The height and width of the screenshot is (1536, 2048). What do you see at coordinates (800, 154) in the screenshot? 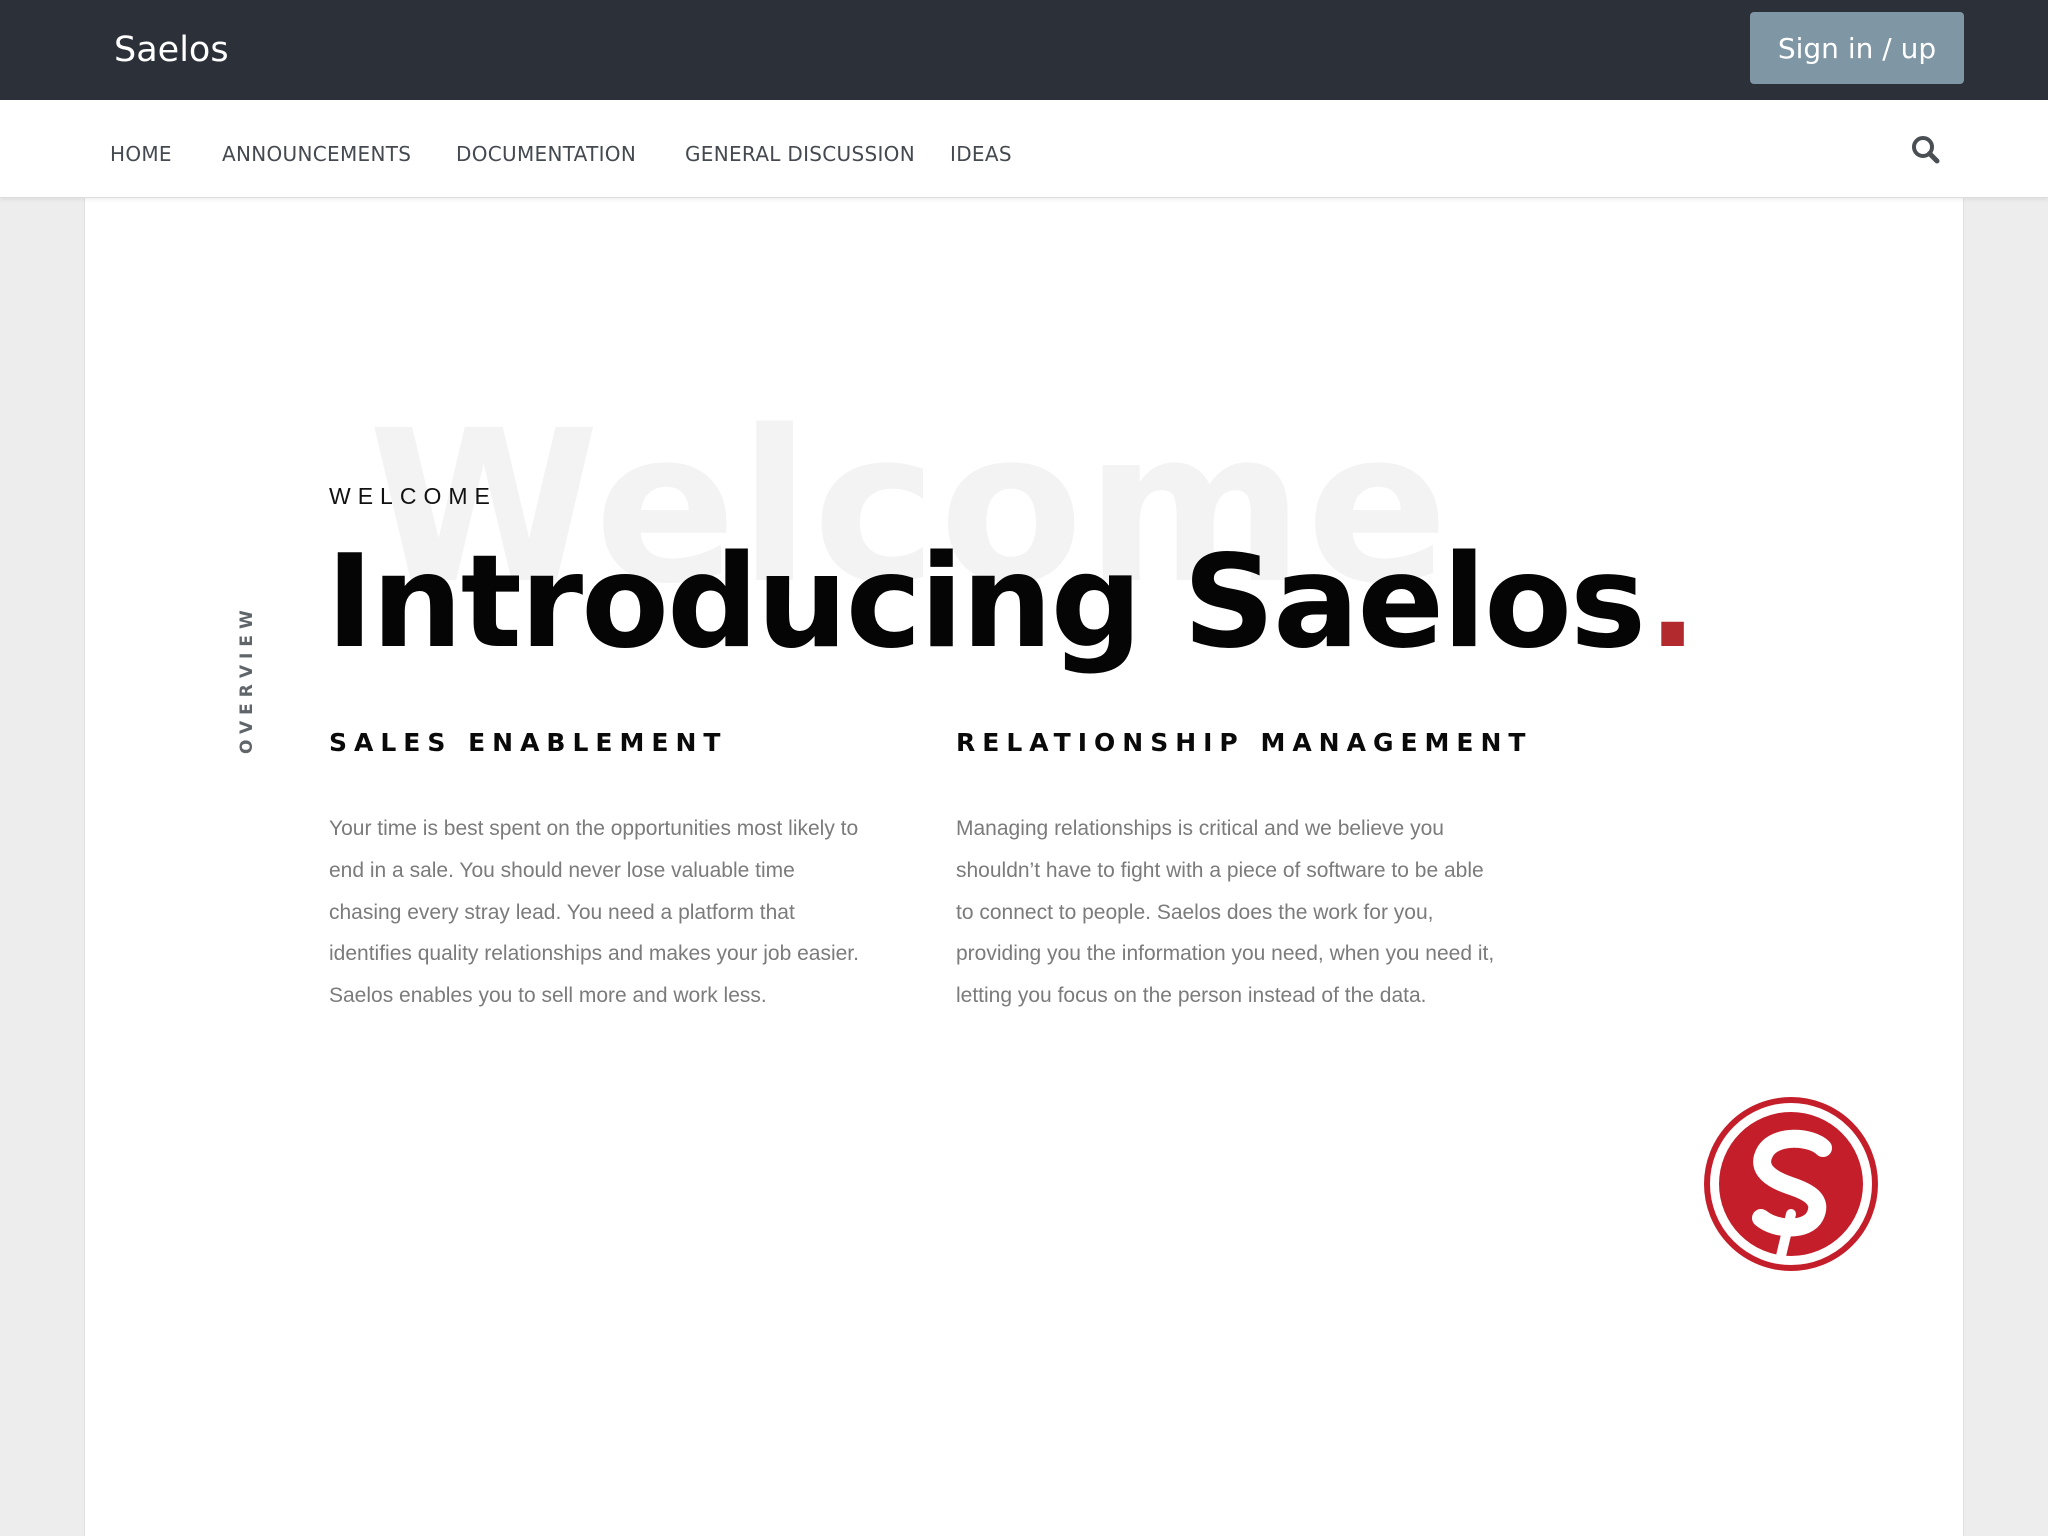
I see `nav-item-general-discussion: GENERAL DISCUSSION` at bounding box center [800, 154].